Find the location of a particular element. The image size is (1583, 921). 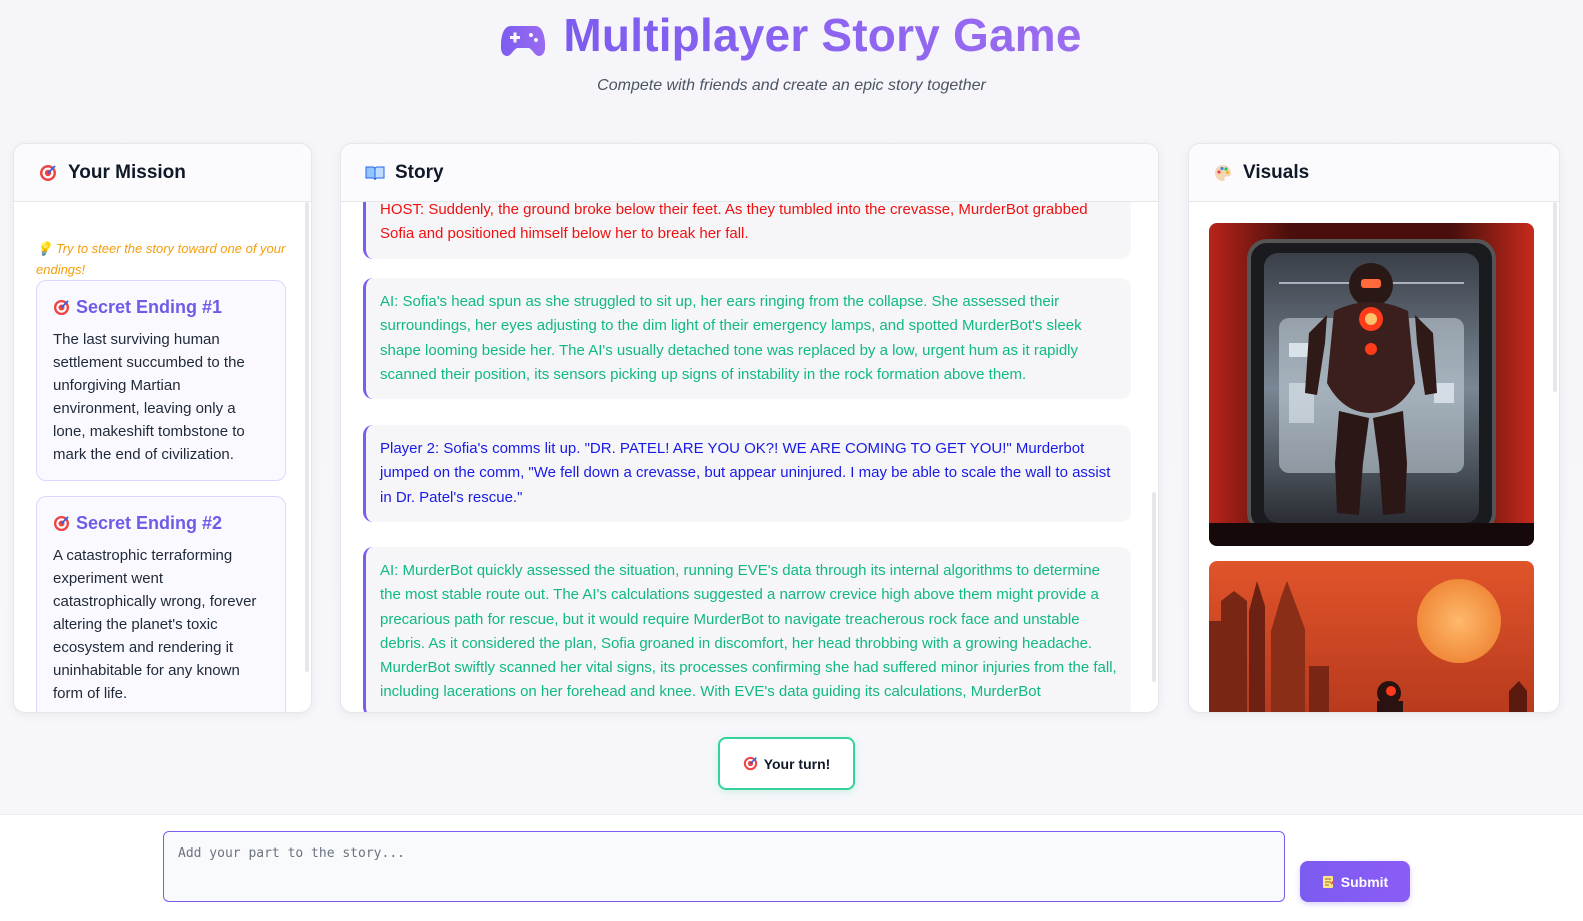

memo-icon is located at coordinates (1328, 882).